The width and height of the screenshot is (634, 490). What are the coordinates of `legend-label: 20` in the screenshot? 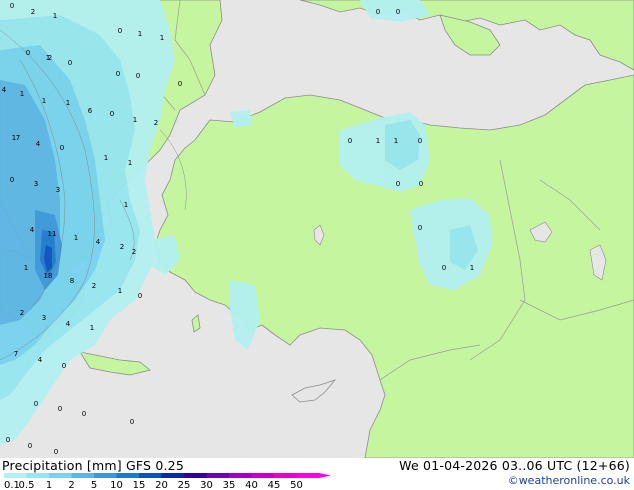 It's located at (161, 485).